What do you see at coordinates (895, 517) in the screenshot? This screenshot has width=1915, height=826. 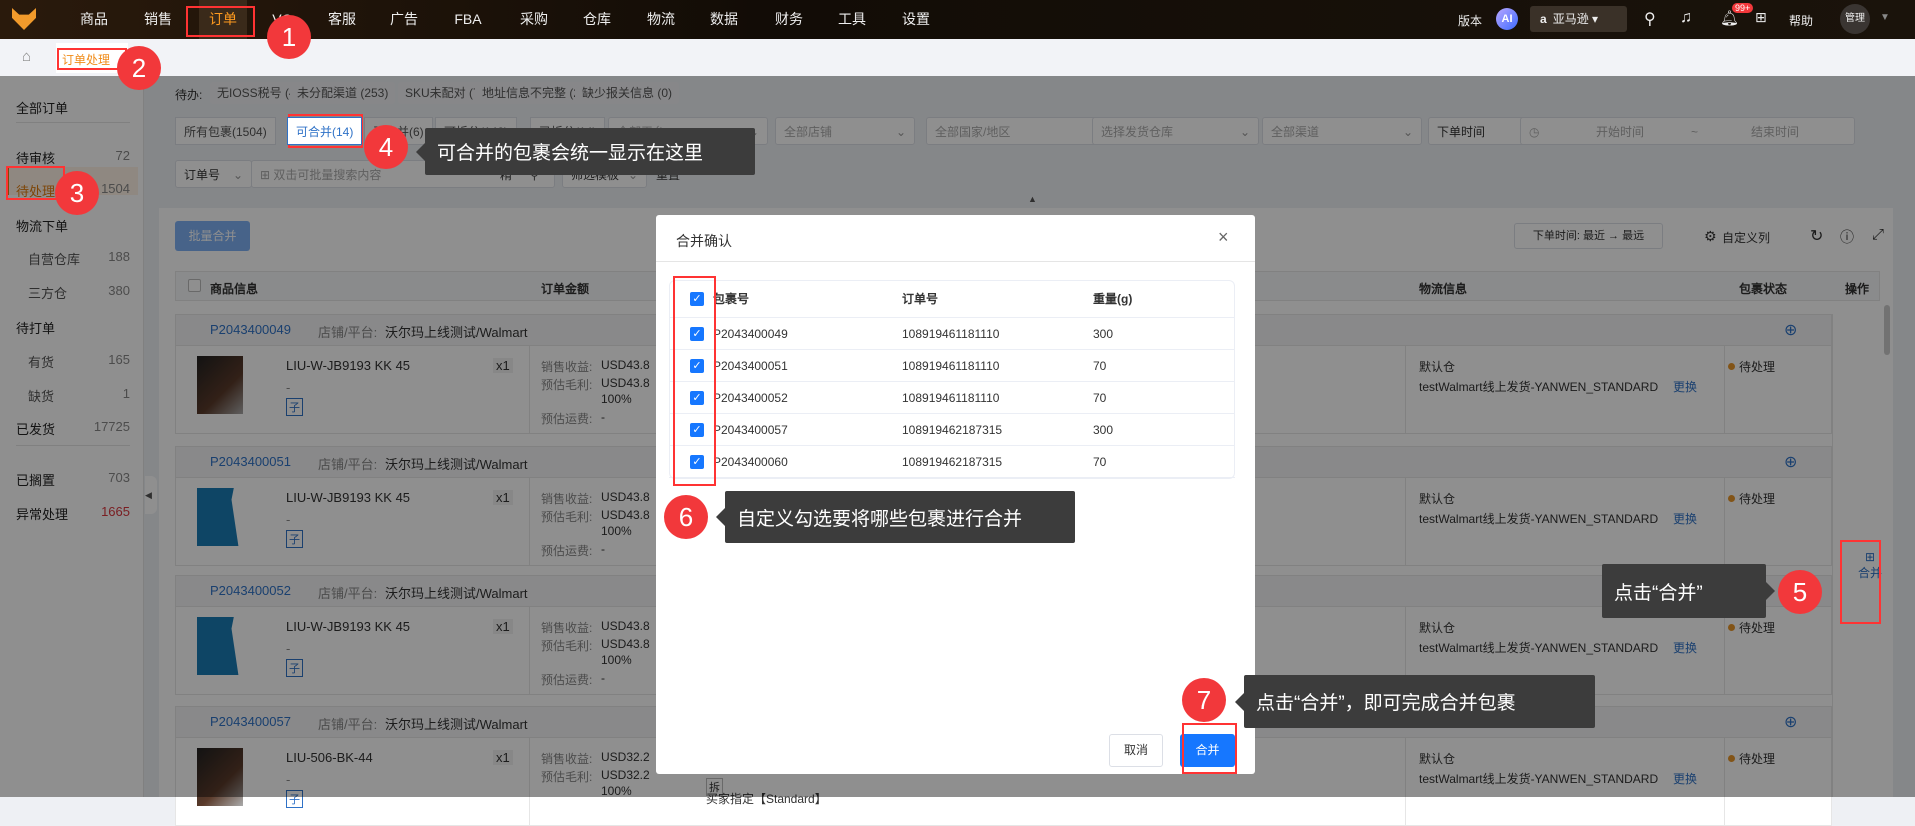 I see `annotation-callout-6: 自定义勾选要将哪些包裹进行合并` at bounding box center [895, 517].